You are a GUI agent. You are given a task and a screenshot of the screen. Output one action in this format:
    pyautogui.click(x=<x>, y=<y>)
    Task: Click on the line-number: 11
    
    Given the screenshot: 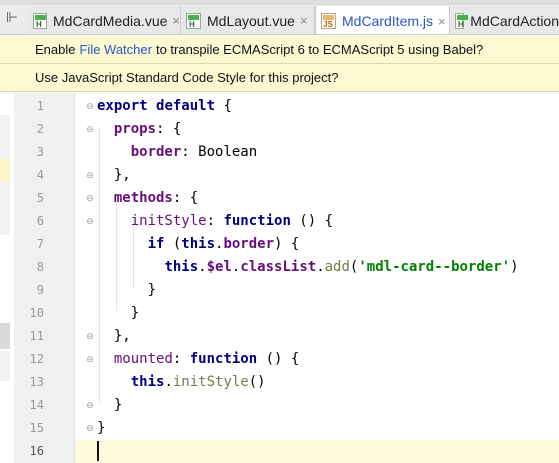 What is the action you would take?
    pyautogui.click(x=36, y=336)
    